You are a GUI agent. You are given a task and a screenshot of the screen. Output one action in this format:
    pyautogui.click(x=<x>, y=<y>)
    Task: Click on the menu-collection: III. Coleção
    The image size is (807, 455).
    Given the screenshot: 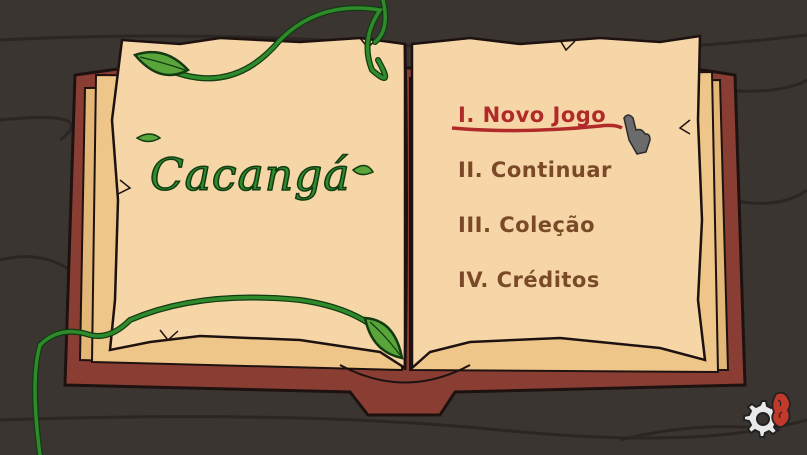 What is the action you would take?
    pyautogui.click(x=573, y=237)
    